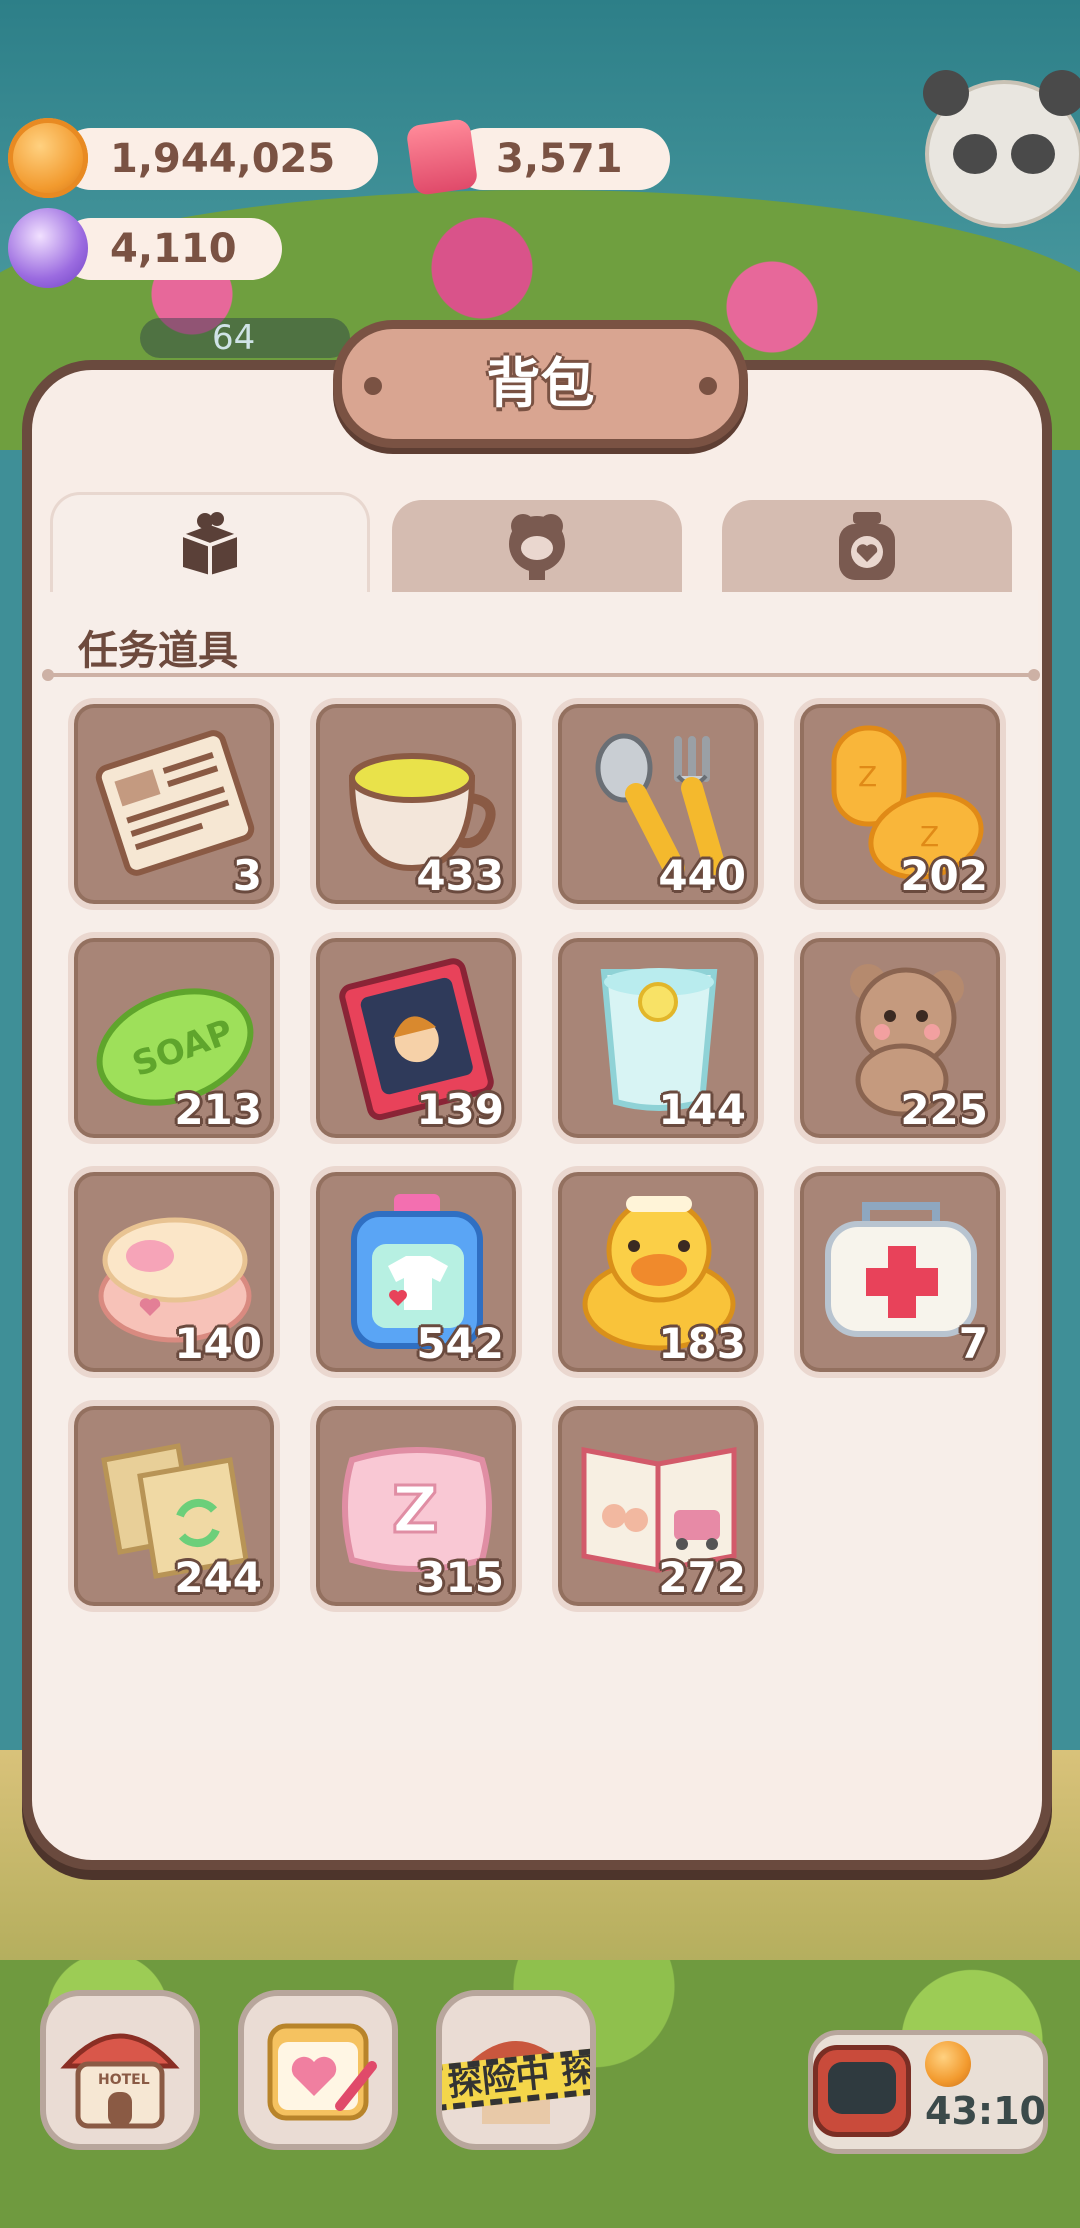  I want to click on candy-value: 4,110, so click(173, 249).